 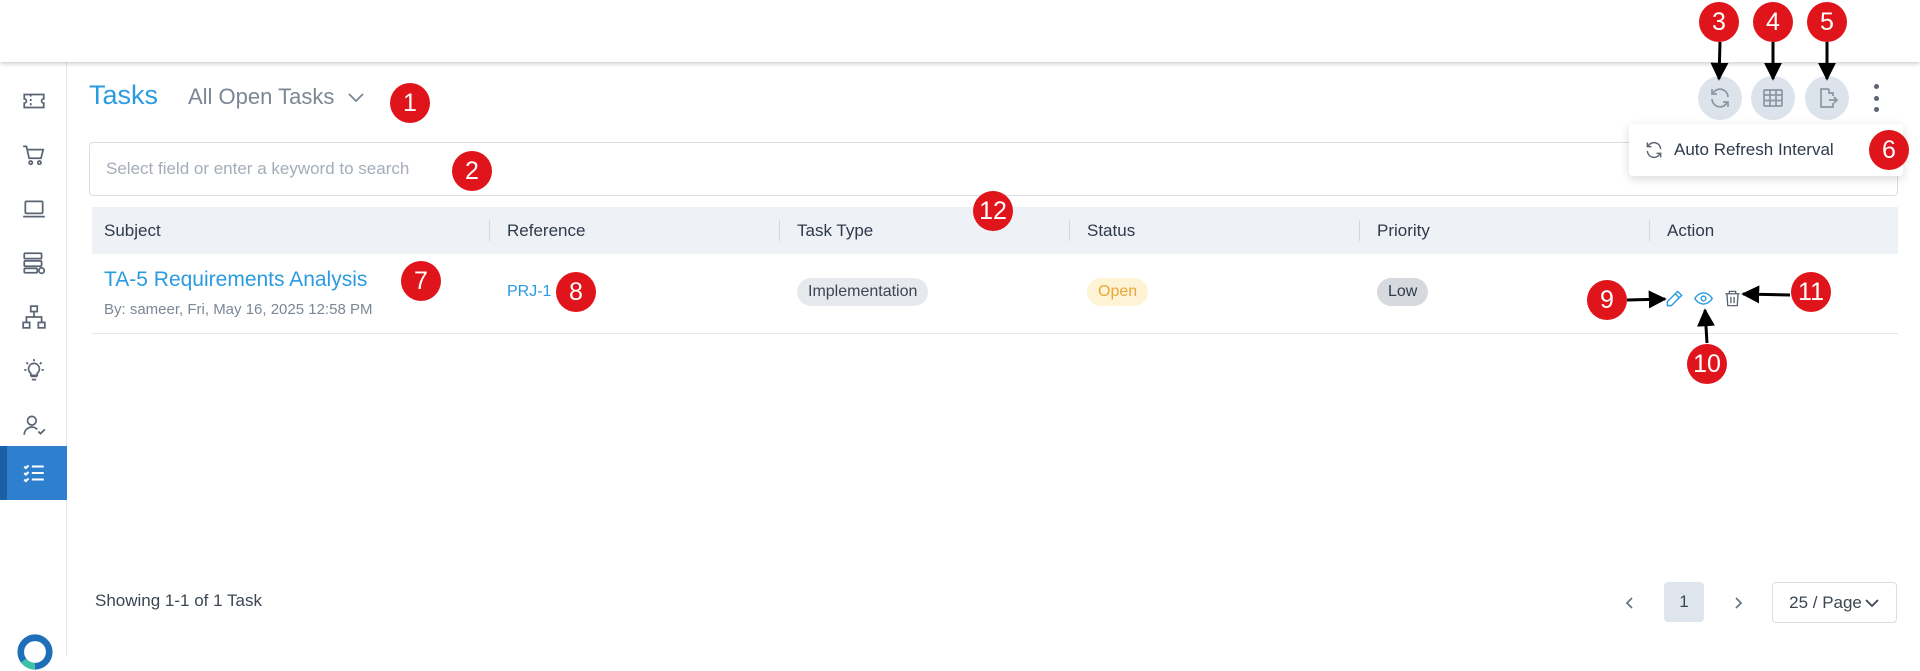 I want to click on sidebar-item-servers, so click(x=33, y=263).